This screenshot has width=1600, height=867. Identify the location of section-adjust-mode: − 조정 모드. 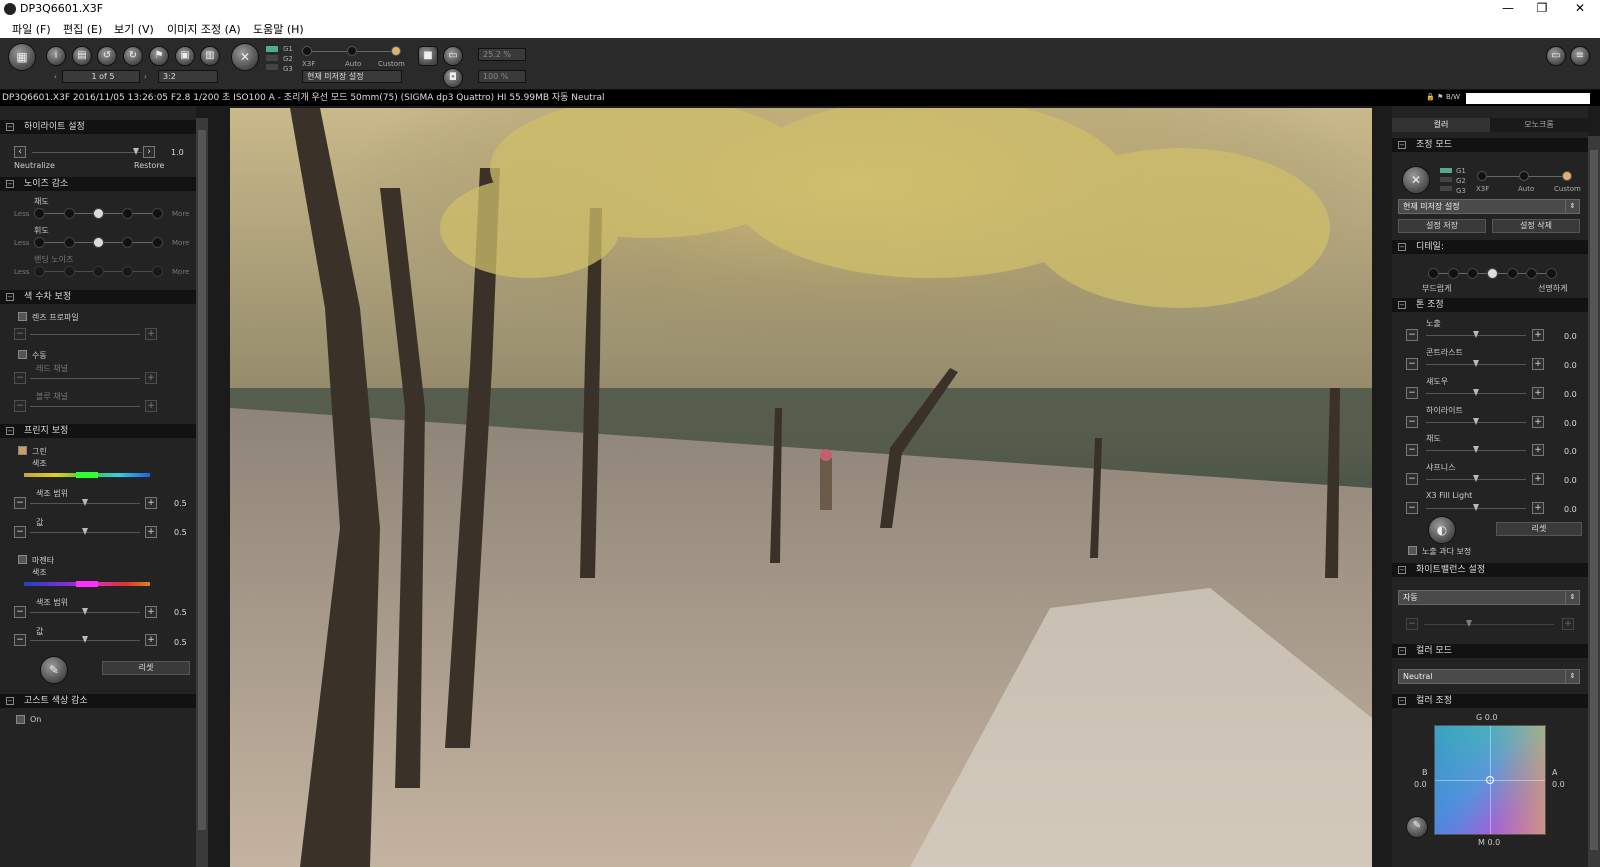
(1490, 145).